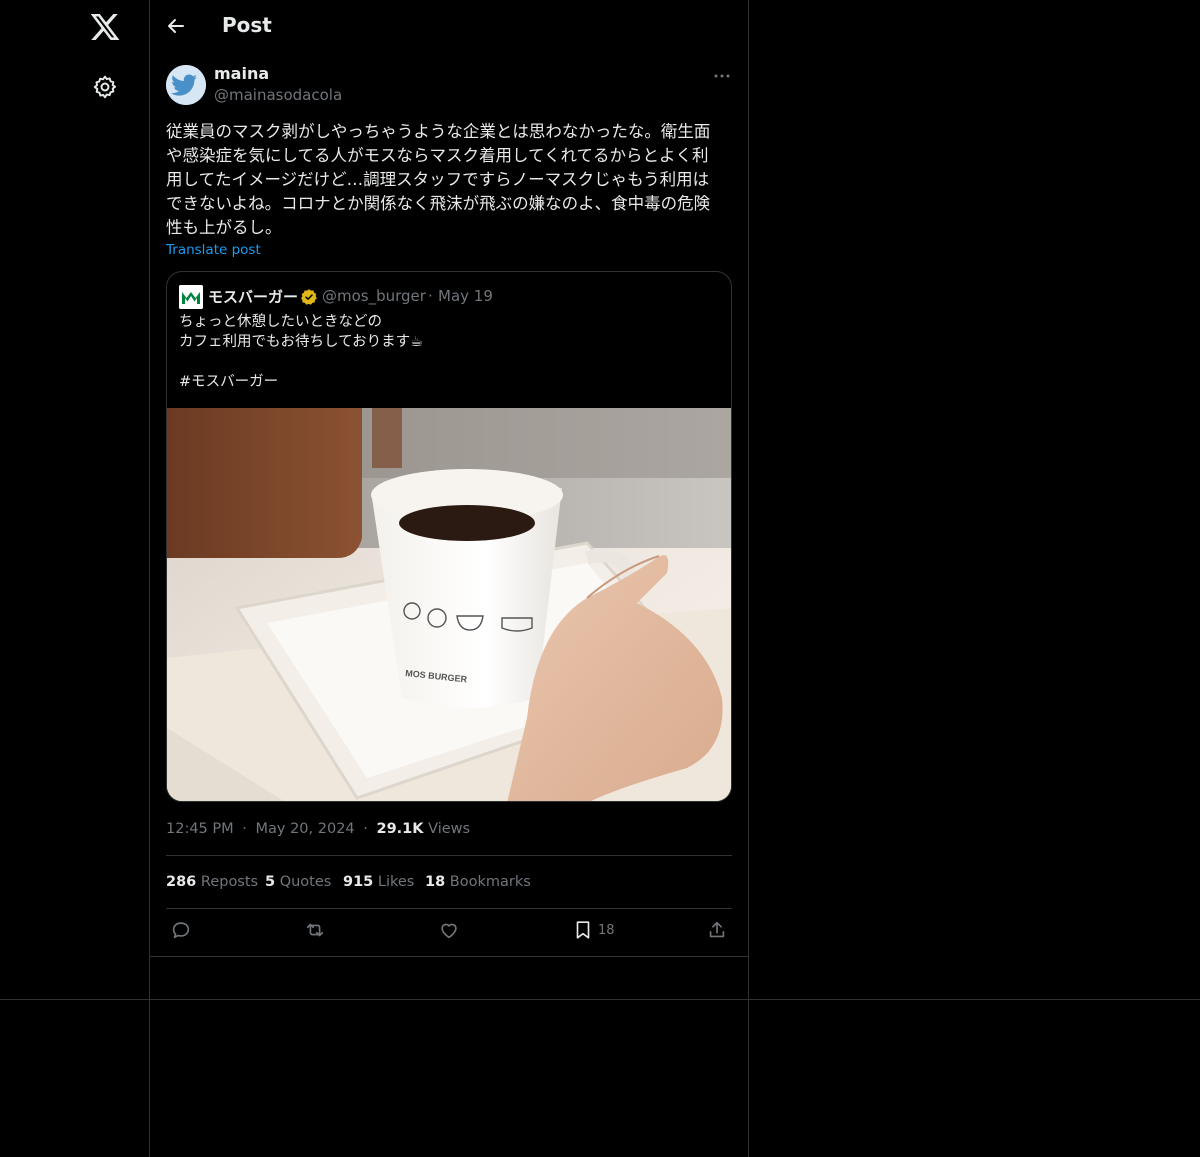 The width and height of the screenshot is (1200, 1157). Describe the element at coordinates (186, 85) in the screenshot. I see `avatar` at that location.